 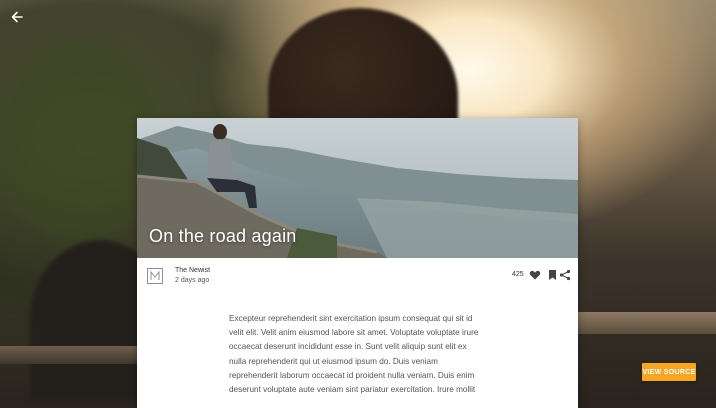 What do you see at coordinates (223, 236) in the screenshot?
I see `article-title: On the road again` at bounding box center [223, 236].